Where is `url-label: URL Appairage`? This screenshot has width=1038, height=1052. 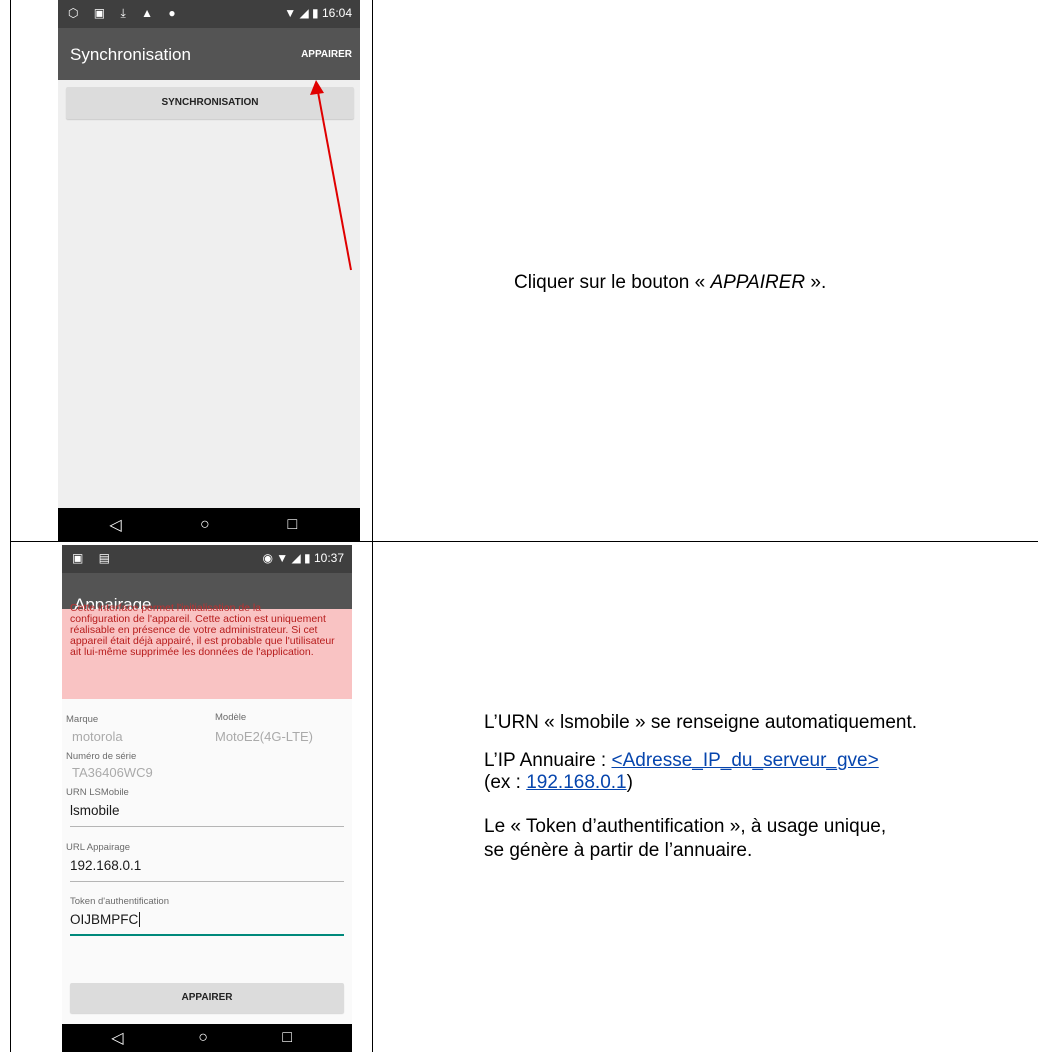
url-label: URL Appairage is located at coordinates (98, 847).